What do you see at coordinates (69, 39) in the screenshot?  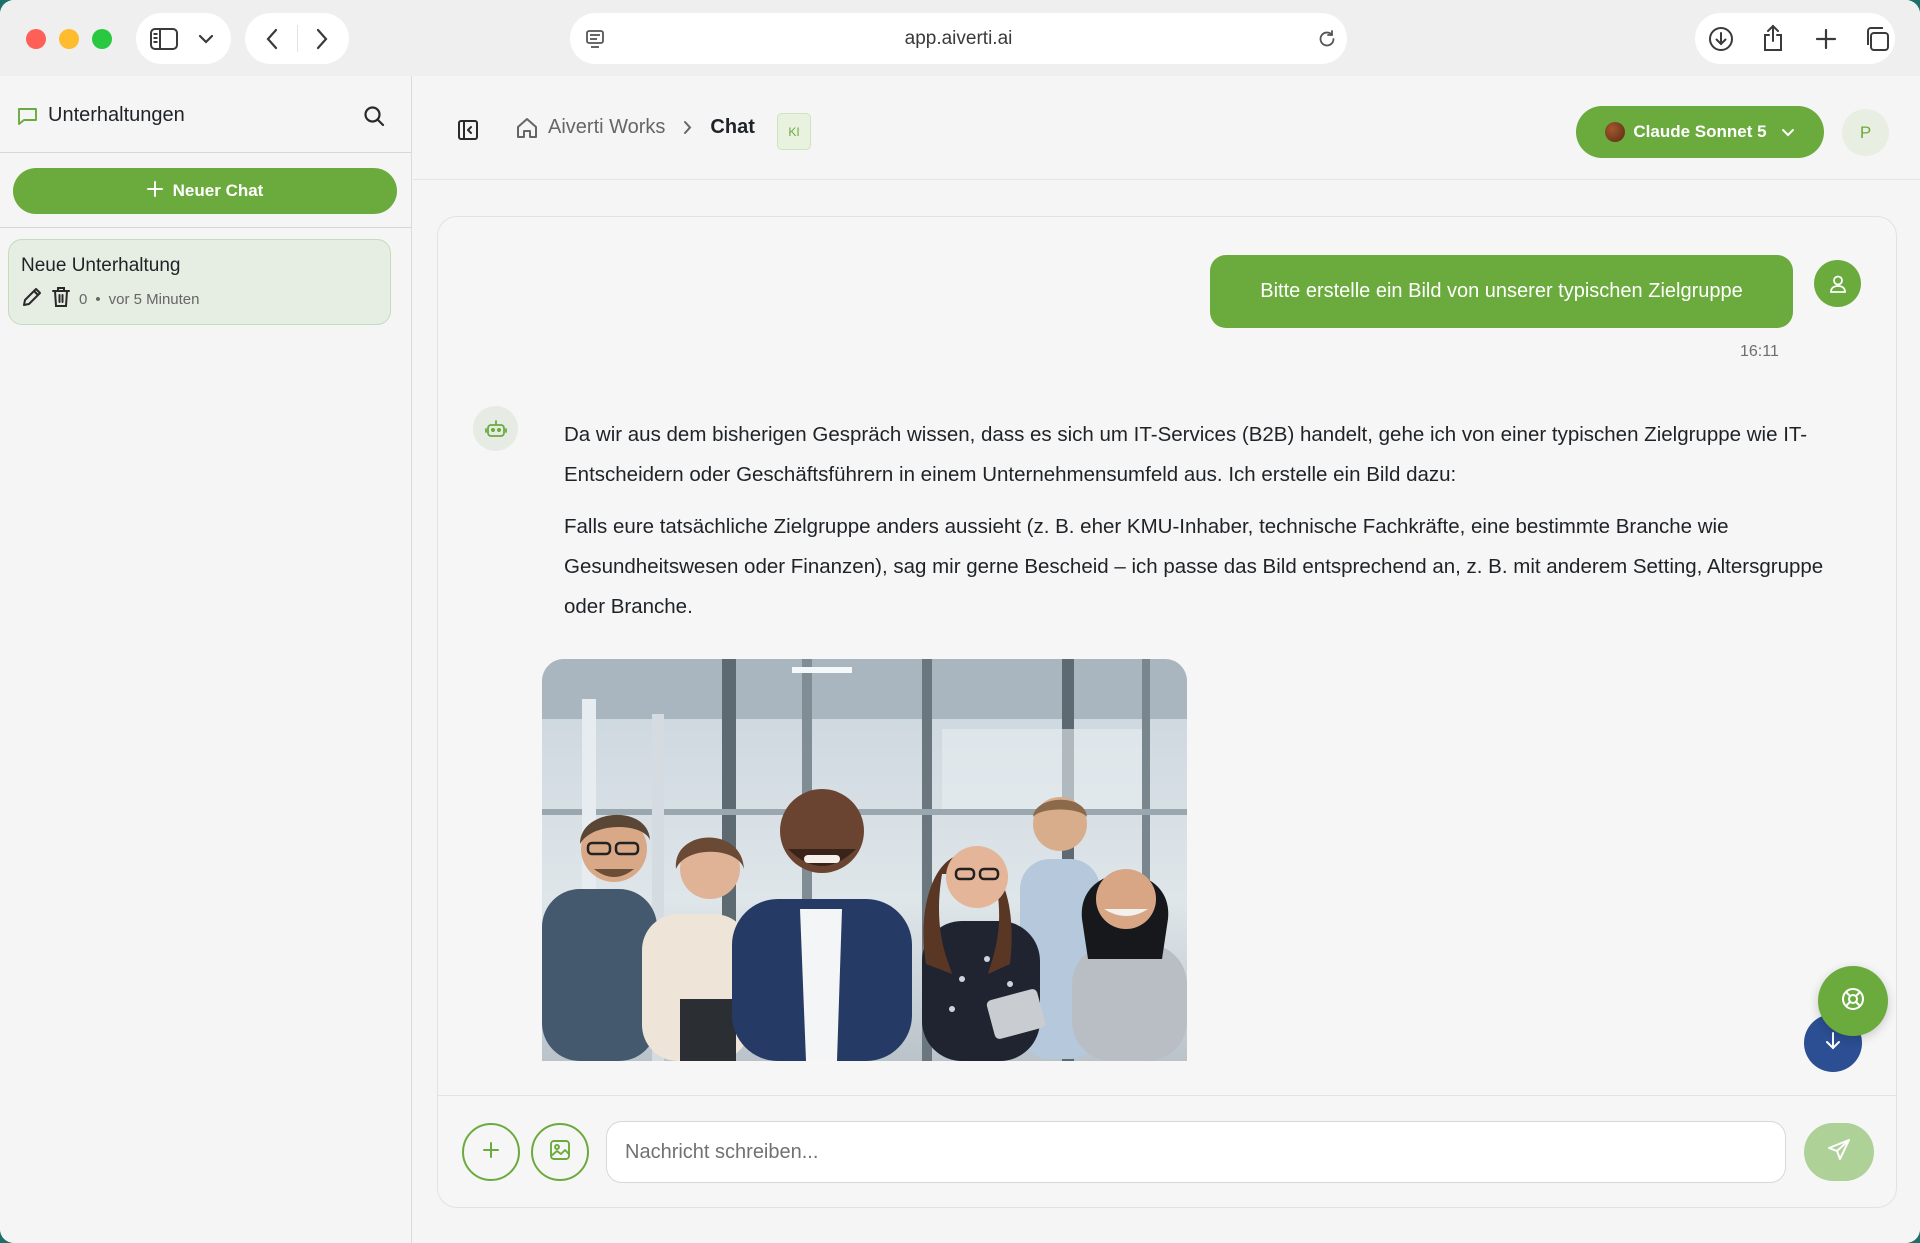 I see `minimize-window-button` at bounding box center [69, 39].